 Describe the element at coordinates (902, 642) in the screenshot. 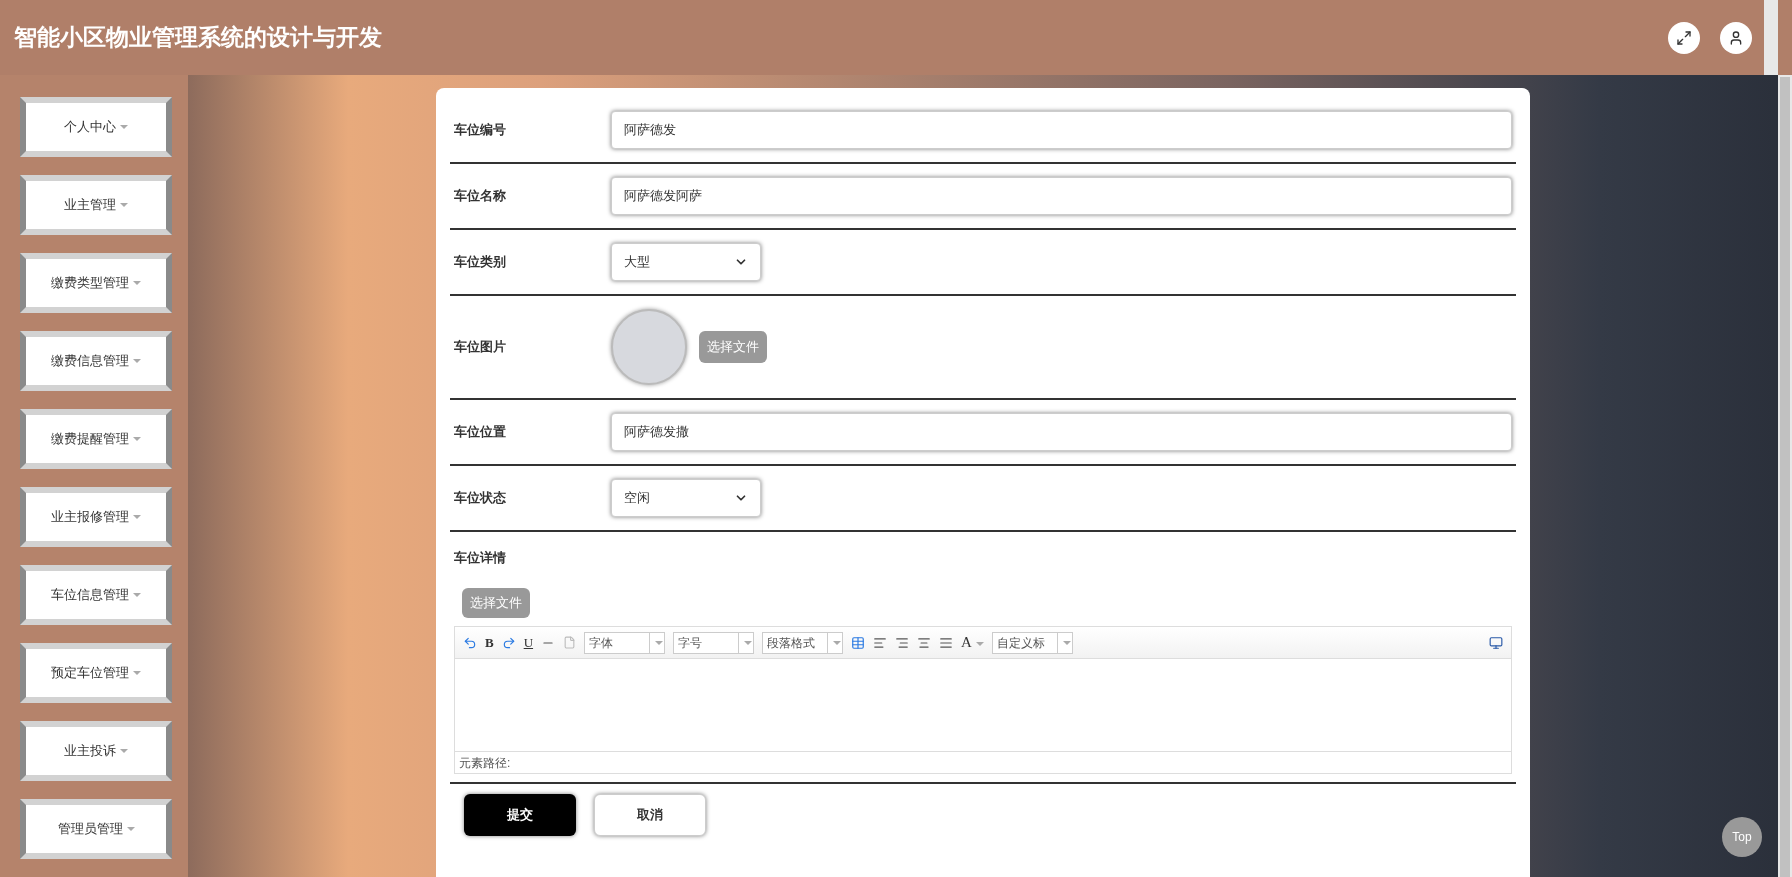

I see `align-right-icon` at that location.